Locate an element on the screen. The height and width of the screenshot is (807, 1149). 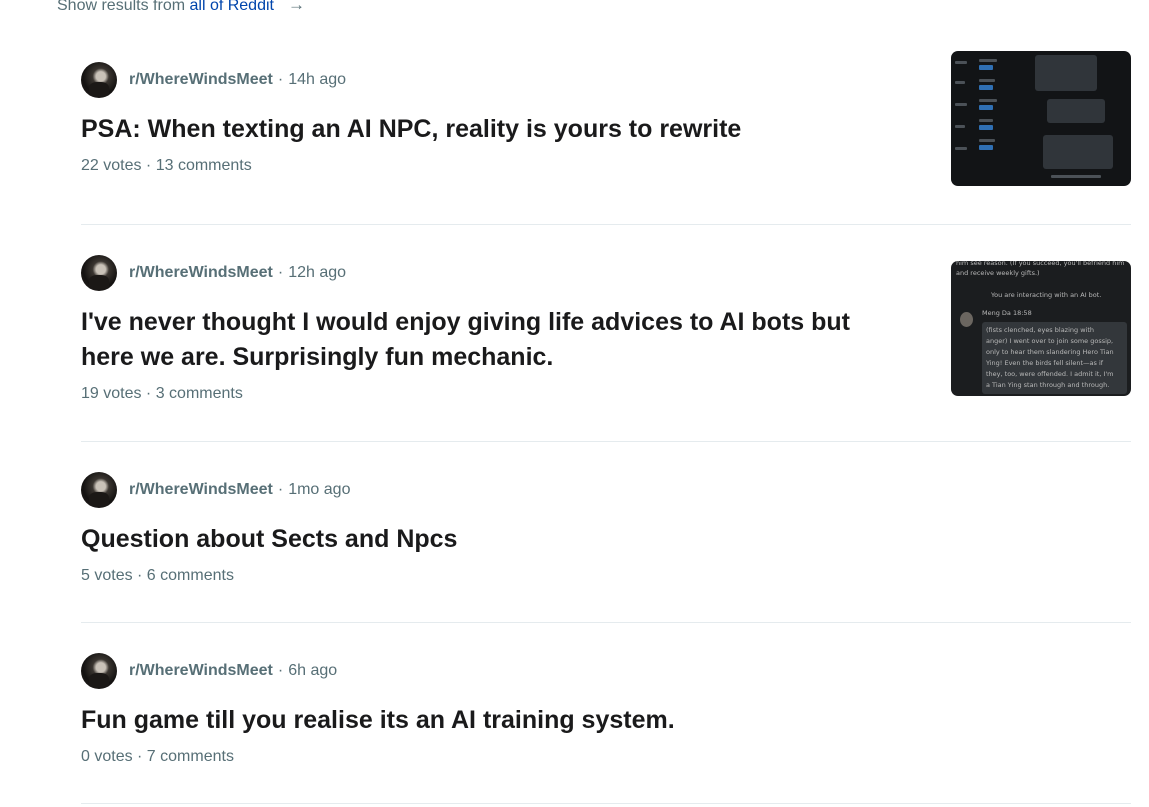
post-time: 12h ago is located at coordinates (317, 272).